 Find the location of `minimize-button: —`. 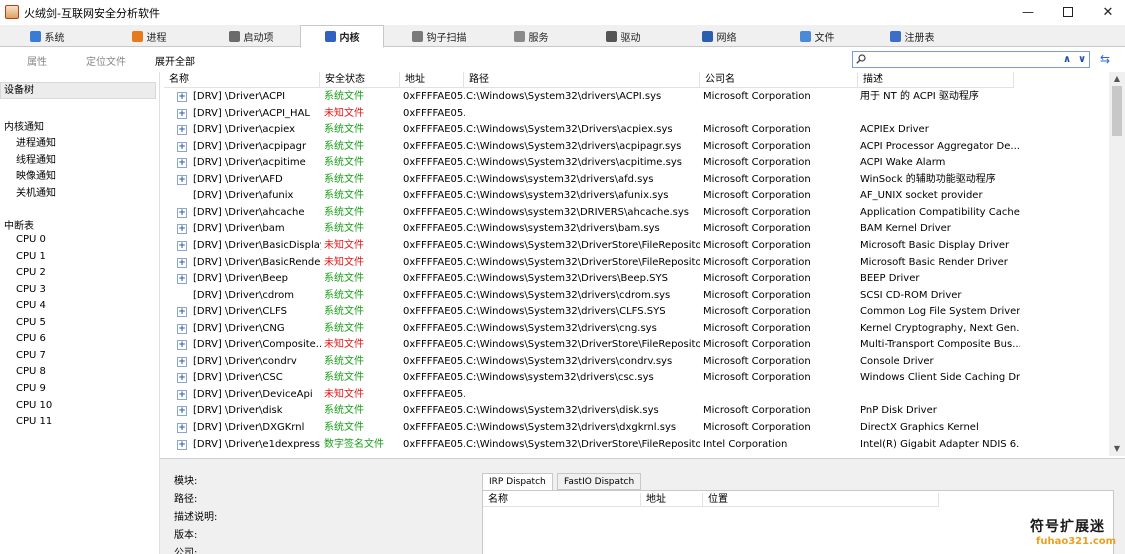

minimize-button: — is located at coordinates (1028, 12).